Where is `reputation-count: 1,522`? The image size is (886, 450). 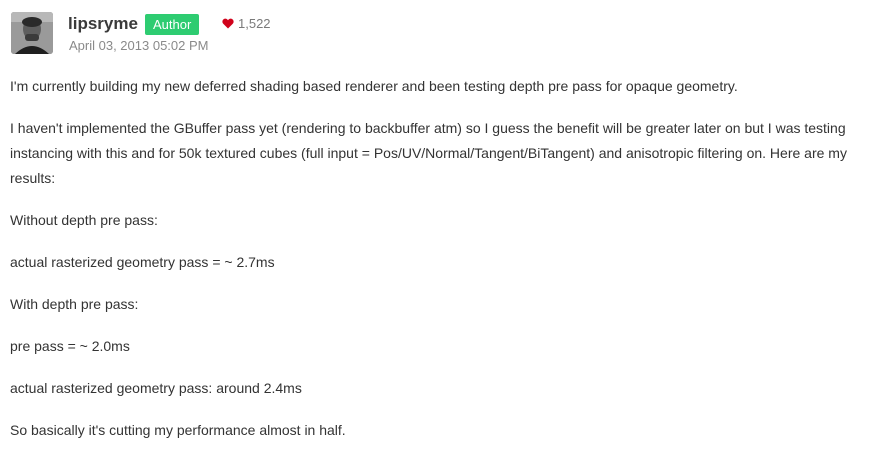
reputation-count: 1,522 is located at coordinates (254, 23).